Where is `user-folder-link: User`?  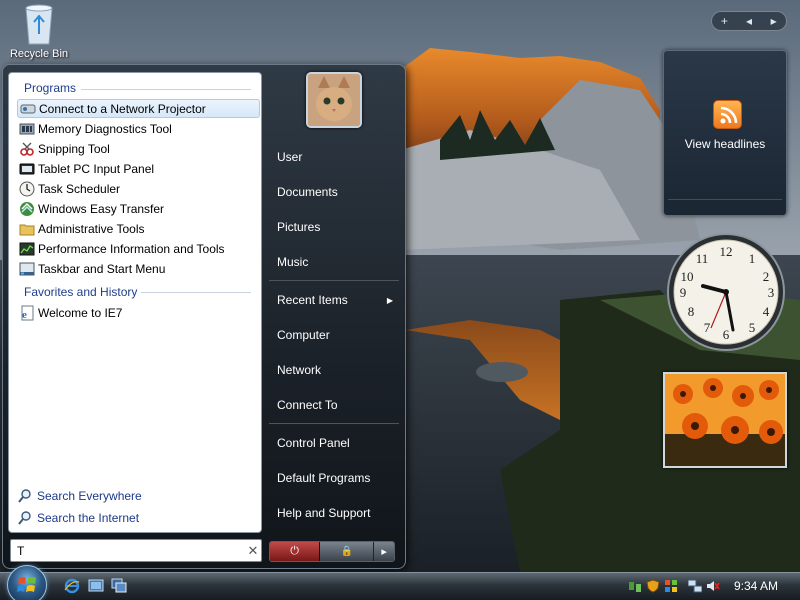
user-folder-link: User is located at coordinates (334, 157).